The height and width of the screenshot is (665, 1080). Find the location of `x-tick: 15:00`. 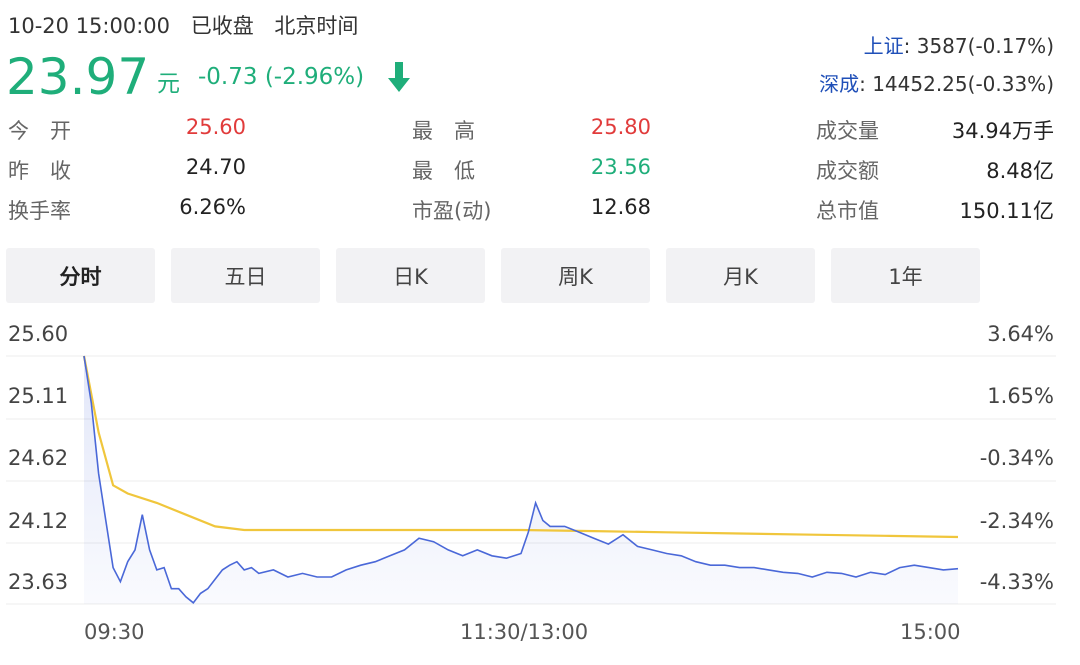

x-tick: 15:00 is located at coordinates (930, 632).